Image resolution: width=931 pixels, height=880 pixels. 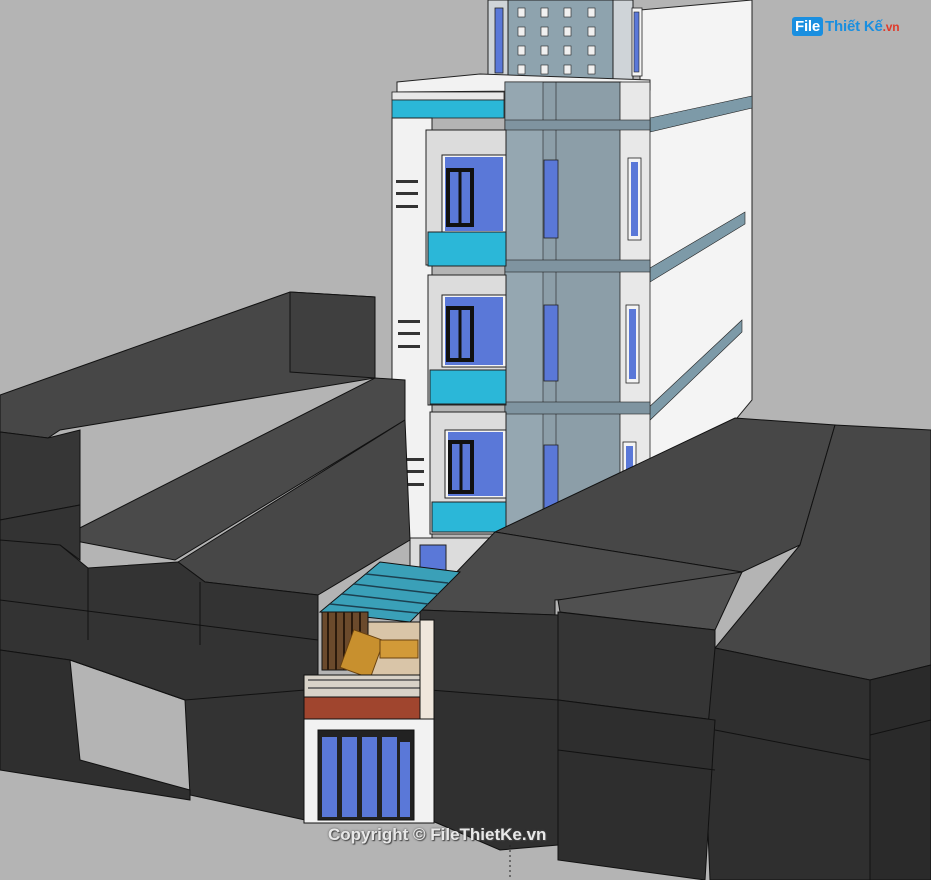 What do you see at coordinates (399, 649) in the screenshot?
I see `terrace-table` at bounding box center [399, 649].